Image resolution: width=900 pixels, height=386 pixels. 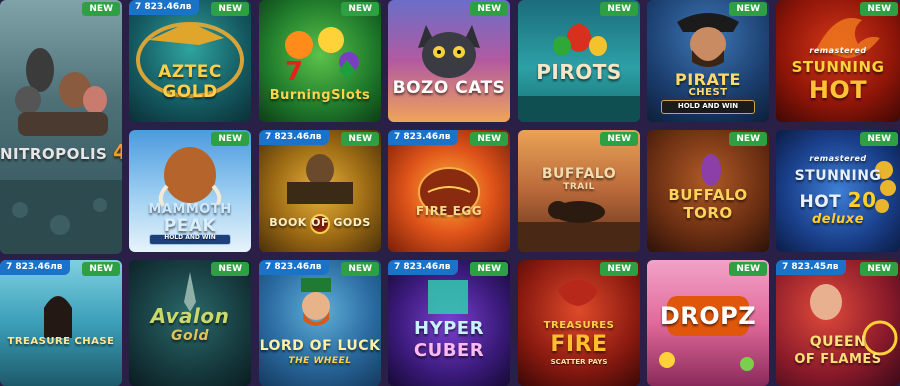 What do you see at coordinates (449, 350) in the screenshot?
I see `game-title-line2: CUBER` at bounding box center [449, 350].